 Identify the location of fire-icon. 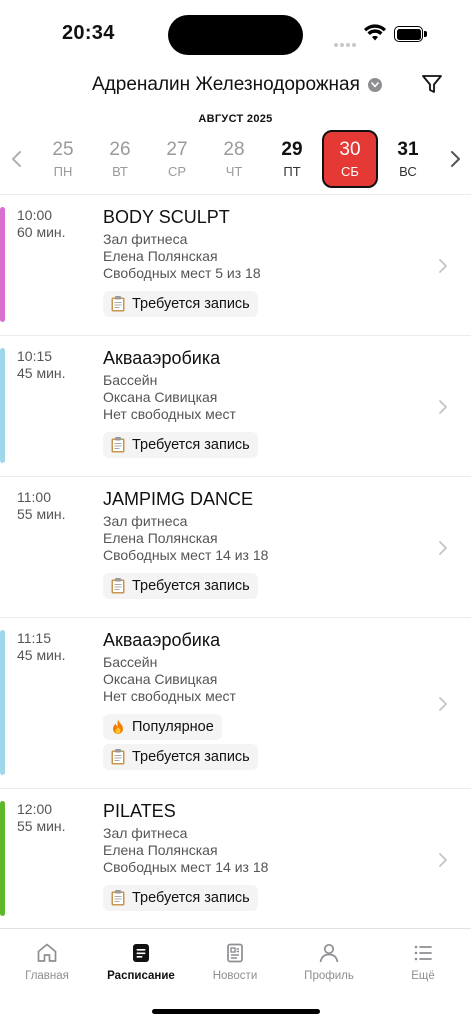
(118, 727).